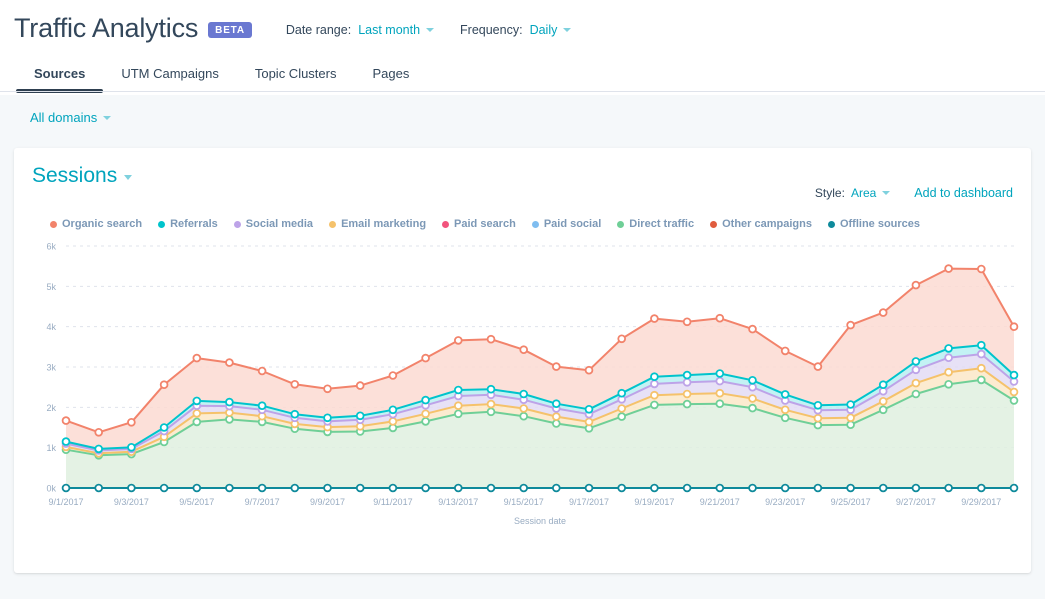 Image resolution: width=1045 pixels, height=599 pixels. I want to click on legend-item: Direct traffic, so click(655, 224).